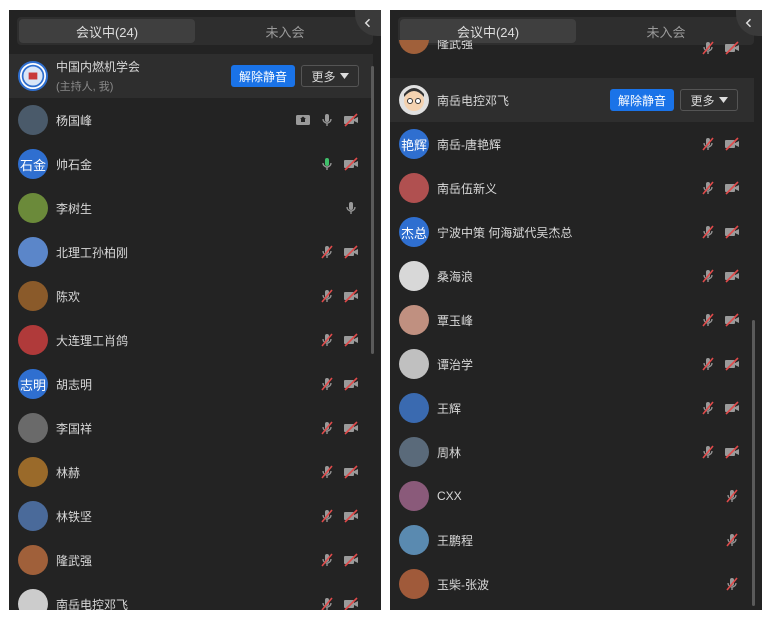 The height and width of the screenshot is (617, 769). What do you see at coordinates (191, 472) in the screenshot?
I see `participant-row: 林赫` at bounding box center [191, 472].